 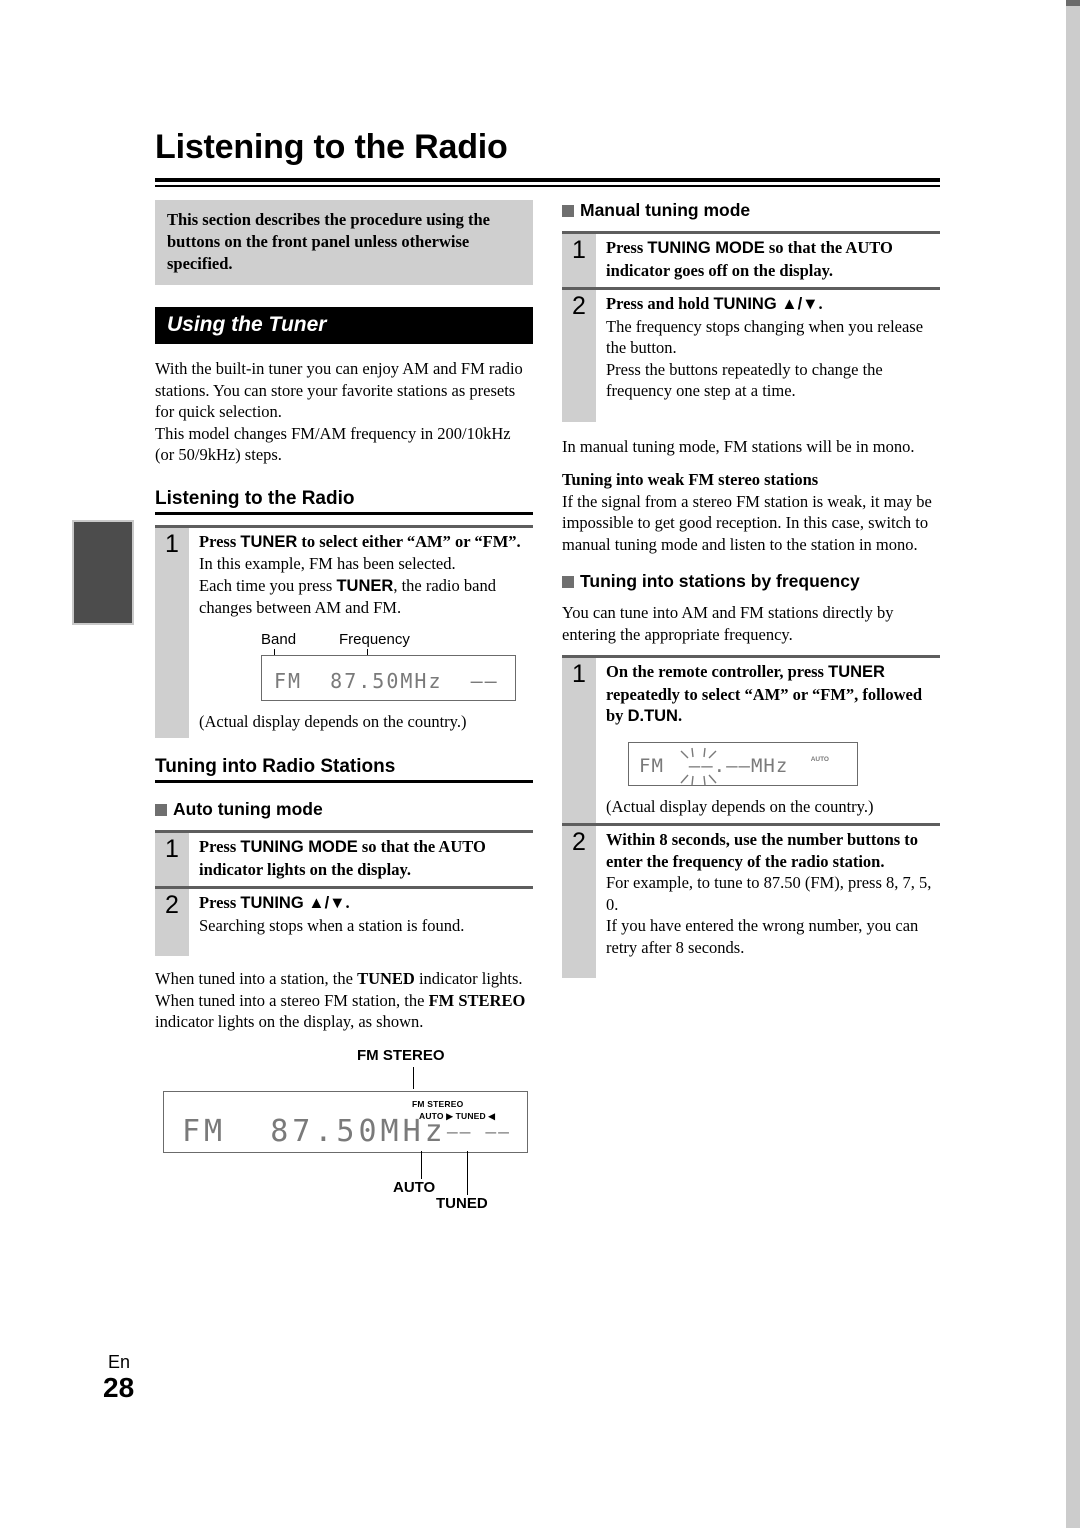 I want to click on pointer-line-auto, so click(x=421, y=1164).